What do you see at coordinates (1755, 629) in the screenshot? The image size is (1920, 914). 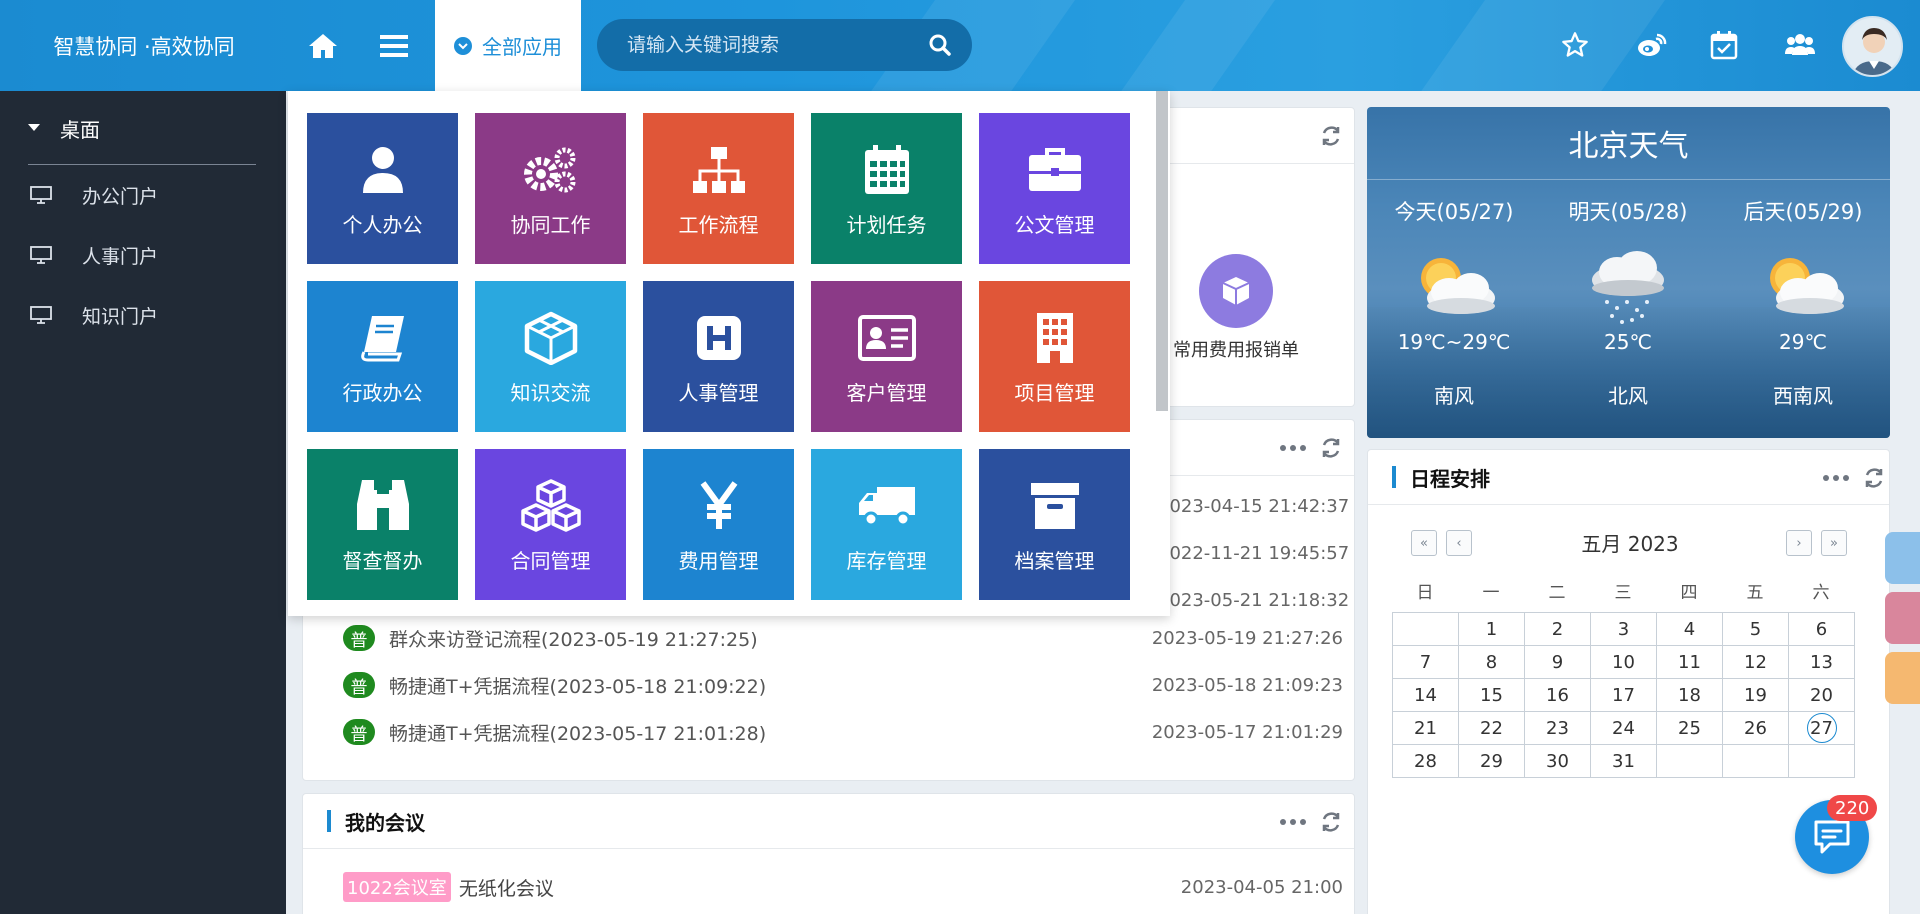 I see `calendar-day: 5` at bounding box center [1755, 629].